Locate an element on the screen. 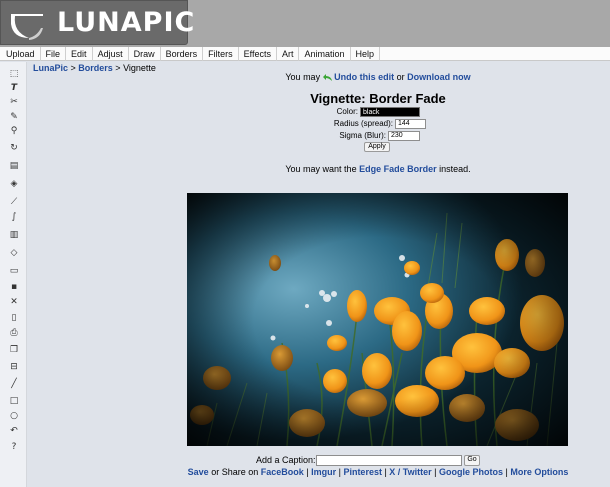  print-icon: ⎙ is located at coordinates (14, 333).